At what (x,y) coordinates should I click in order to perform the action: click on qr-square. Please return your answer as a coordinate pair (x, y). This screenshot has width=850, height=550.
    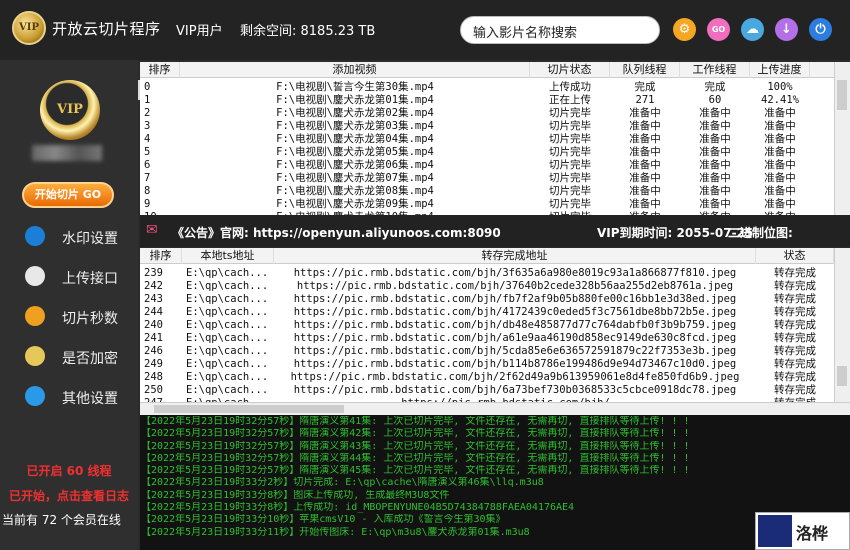
    Looking at the image, I should click on (775, 531).